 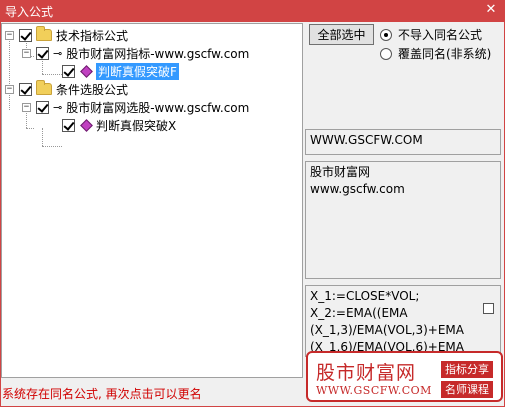 What do you see at coordinates (92, 35) in the screenshot?
I see `group-label: 技术指标公式` at bounding box center [92, 35].